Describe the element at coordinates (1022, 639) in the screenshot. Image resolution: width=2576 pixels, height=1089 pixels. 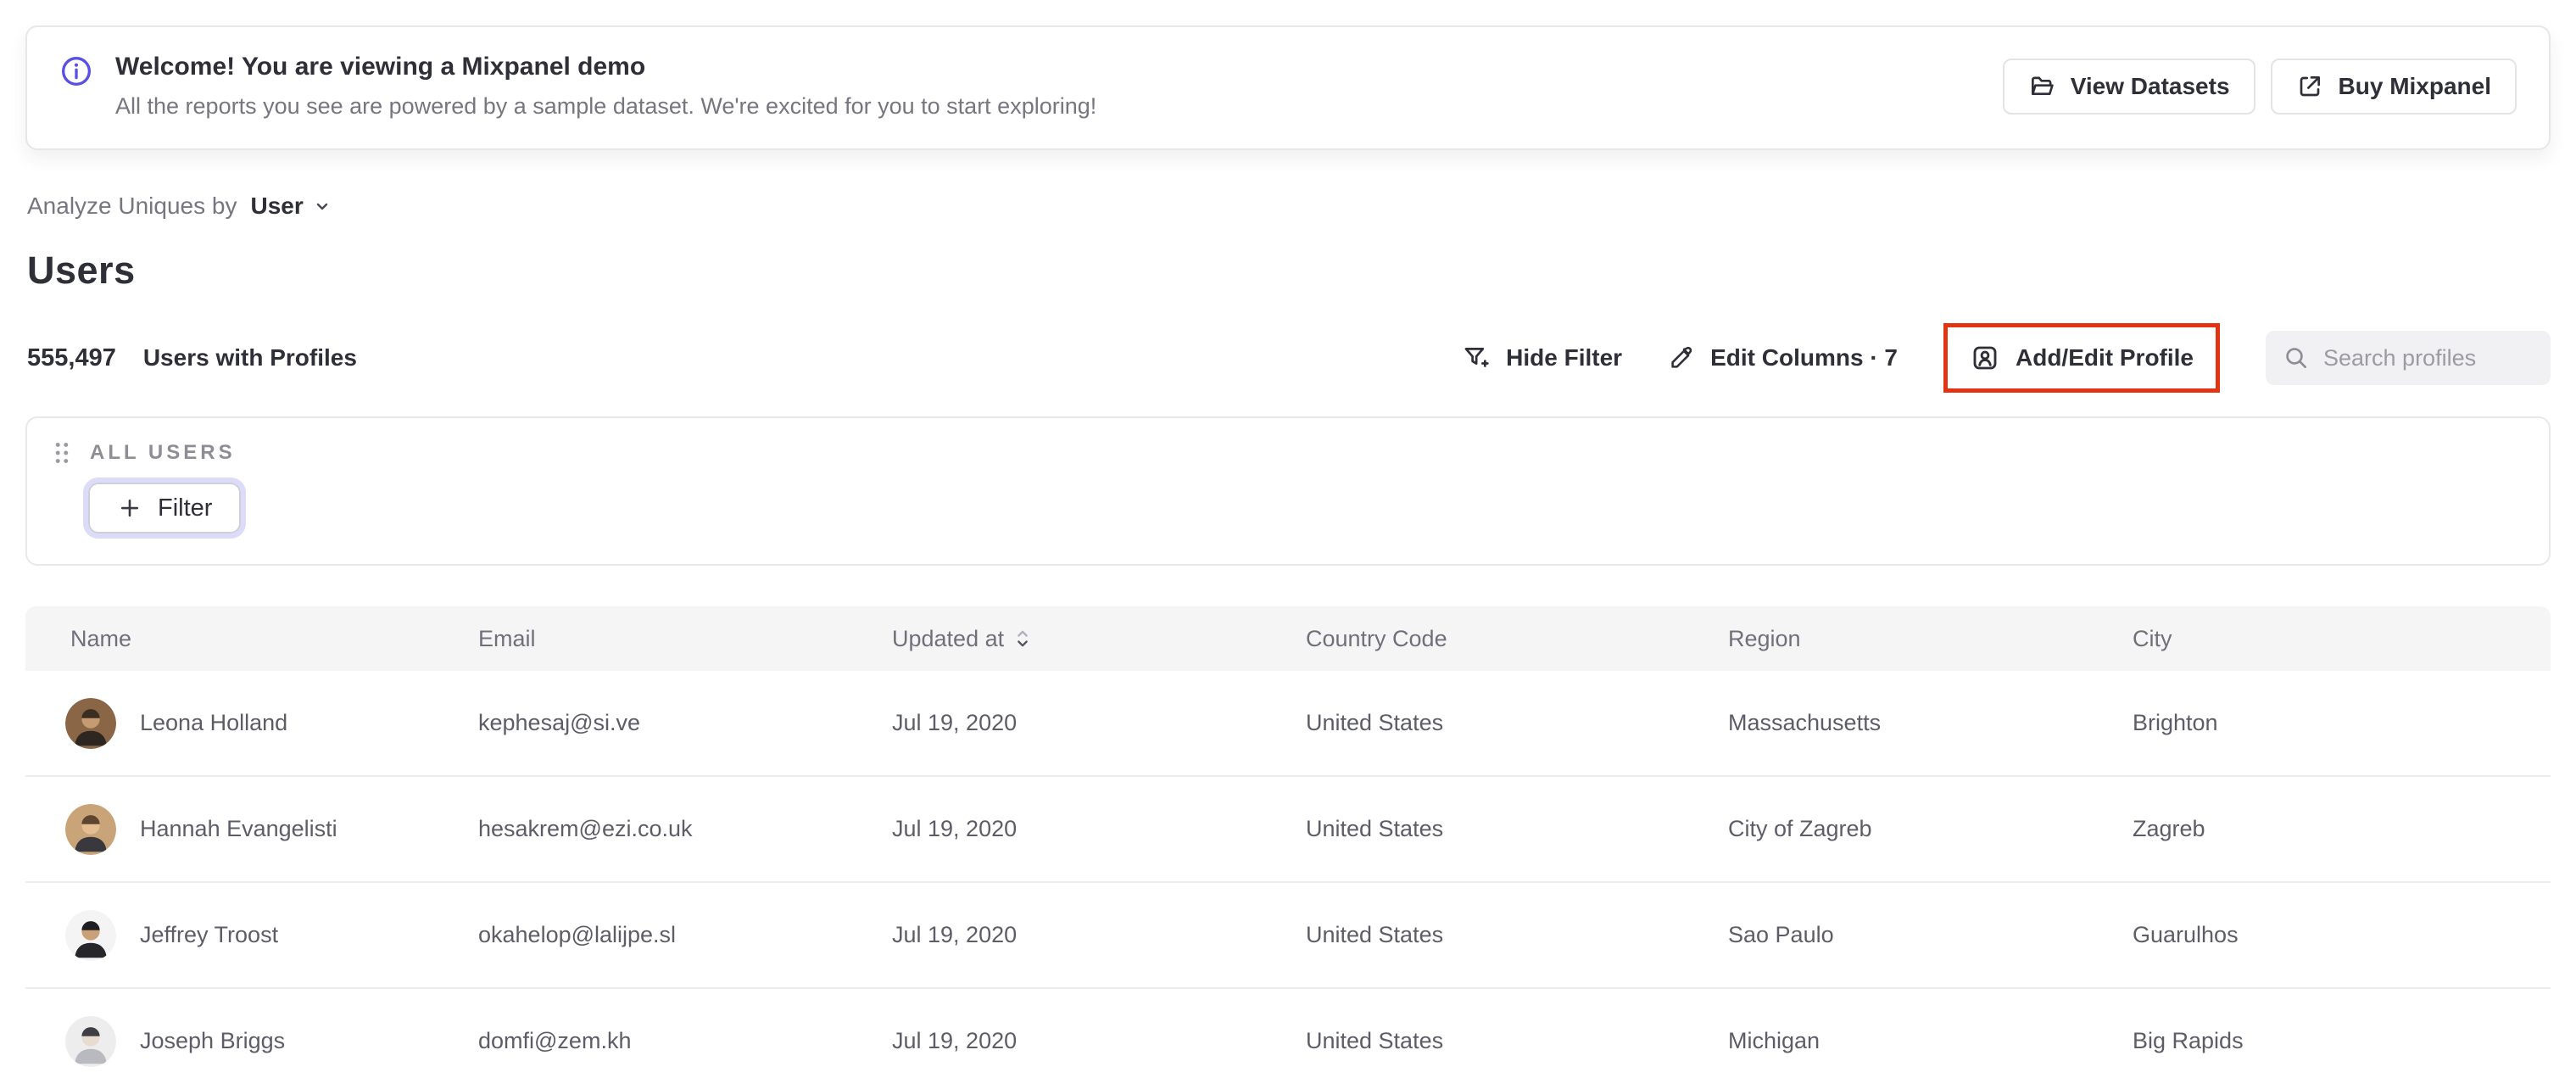
I see `sort-icon` at that location.